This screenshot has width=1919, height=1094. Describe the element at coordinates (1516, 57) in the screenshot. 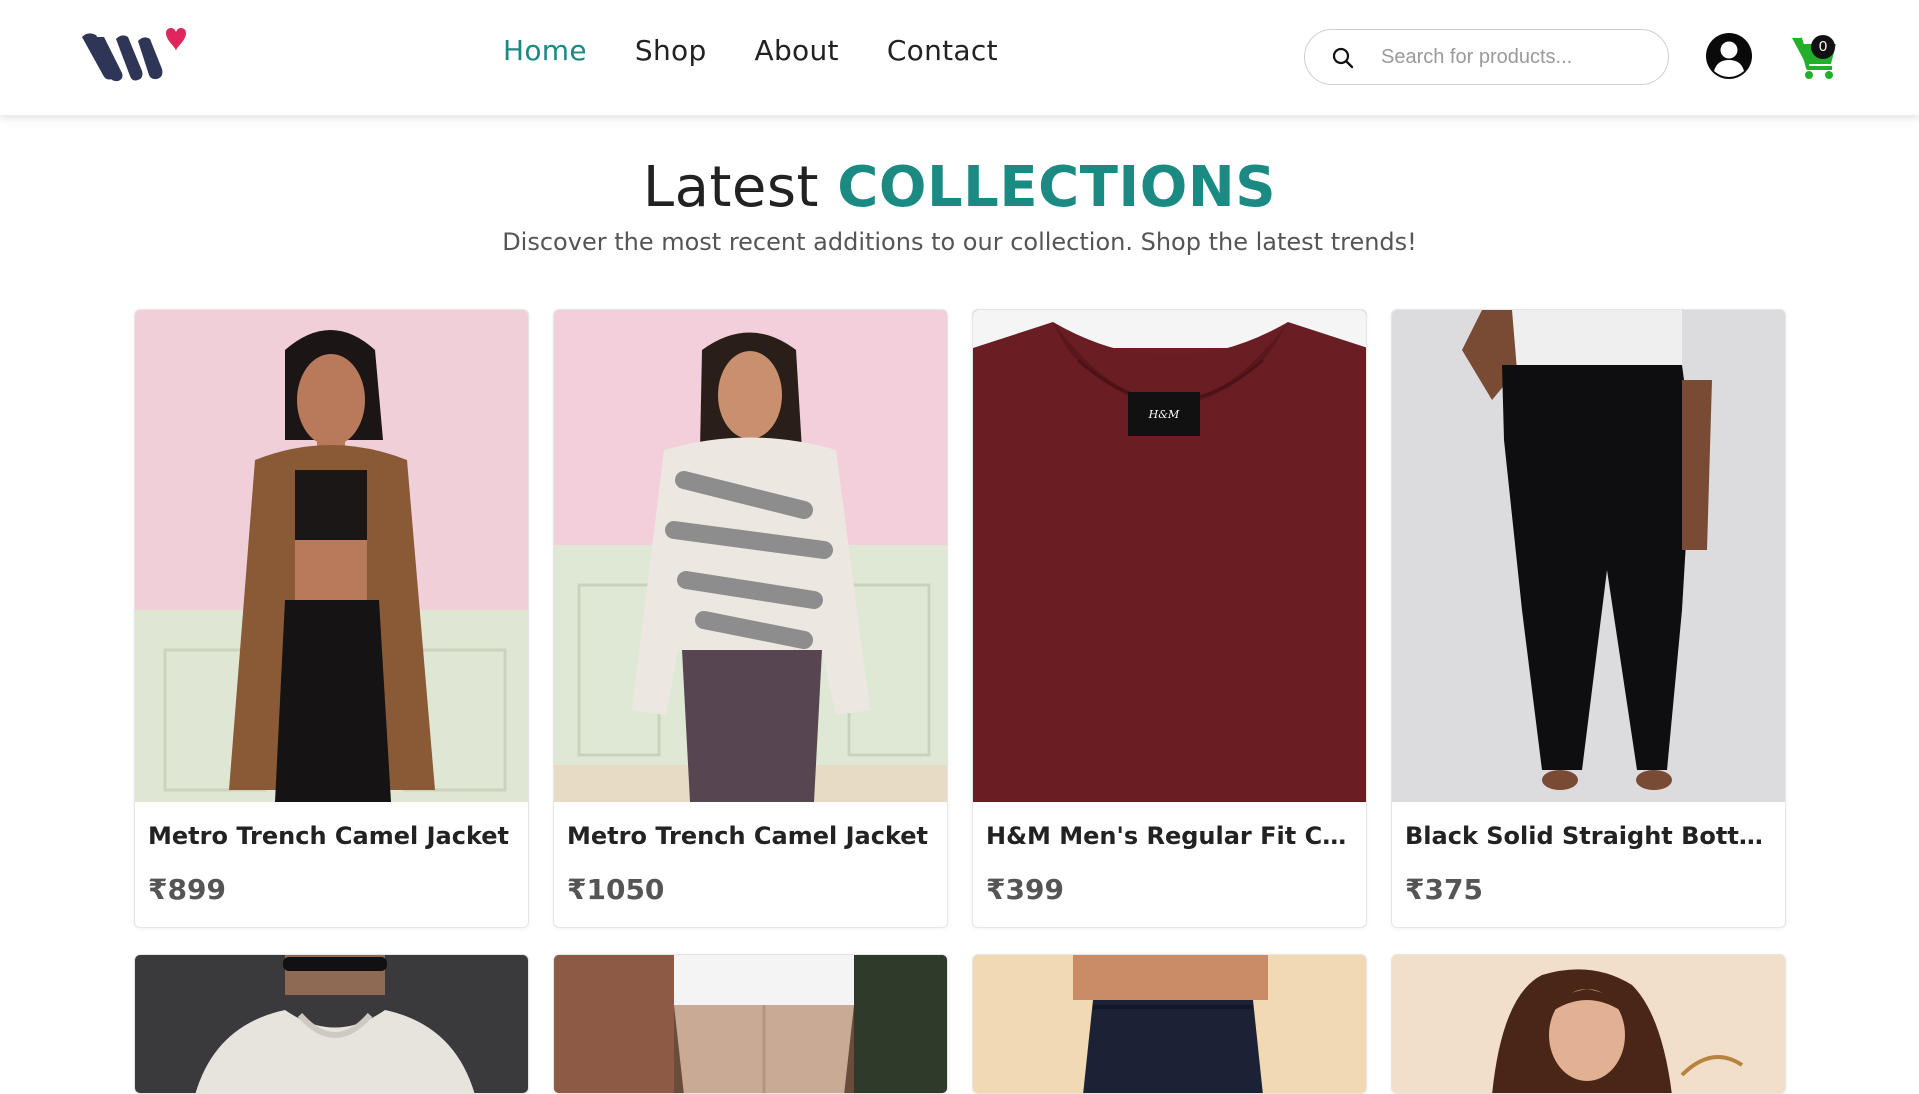

I see `search-input` at that location.